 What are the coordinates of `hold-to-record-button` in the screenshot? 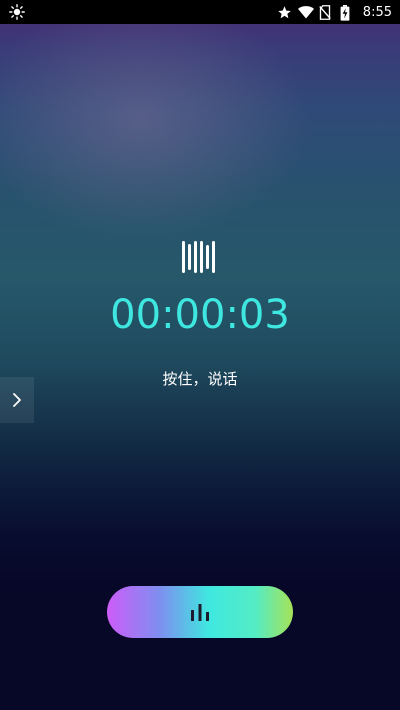 It's located at (200, 612).